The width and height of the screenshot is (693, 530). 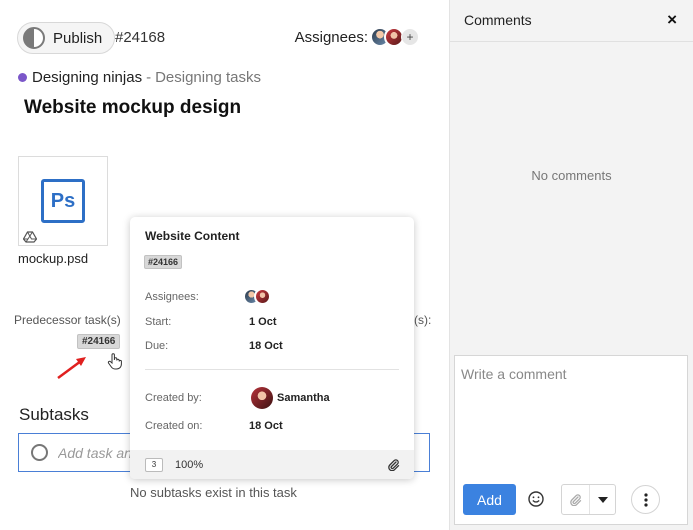 I want to click on hover-card-start-value: 1 Oct, so click(x=263, y=322).